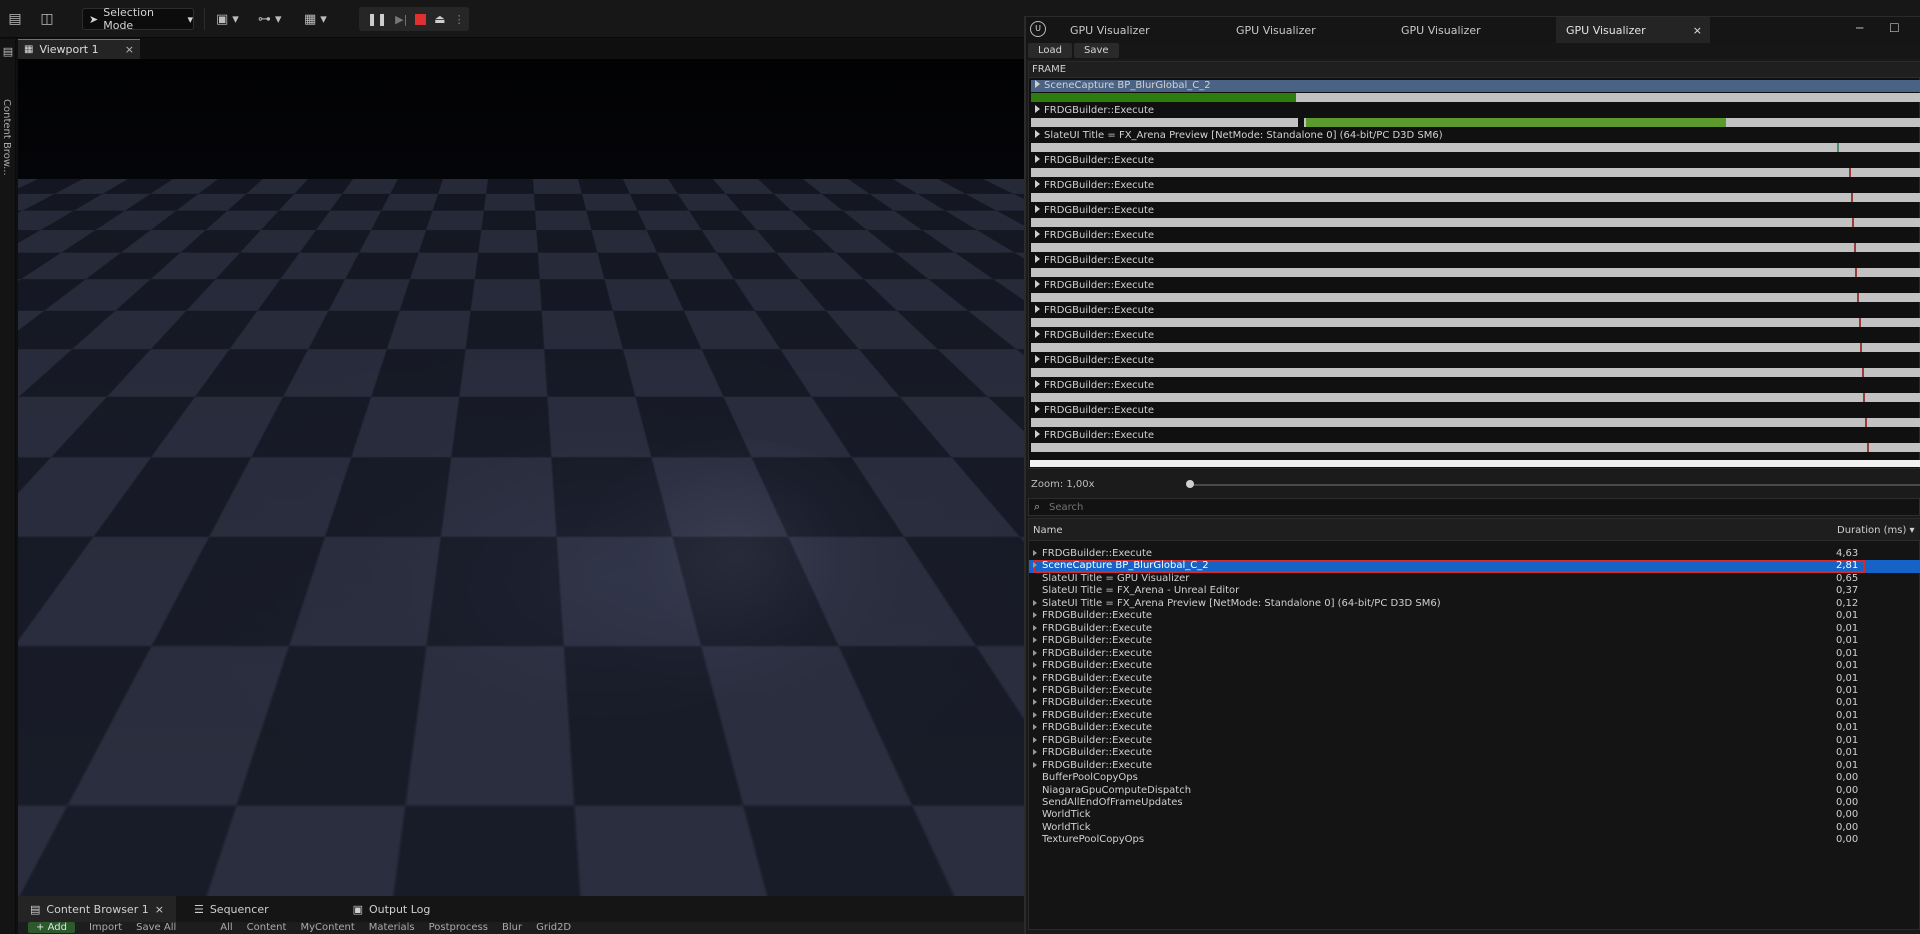  What do you see at coordinates (459, 19) in the screenshot?
I see `more-options-icon: ⋮` at bounding box center [459, 19].